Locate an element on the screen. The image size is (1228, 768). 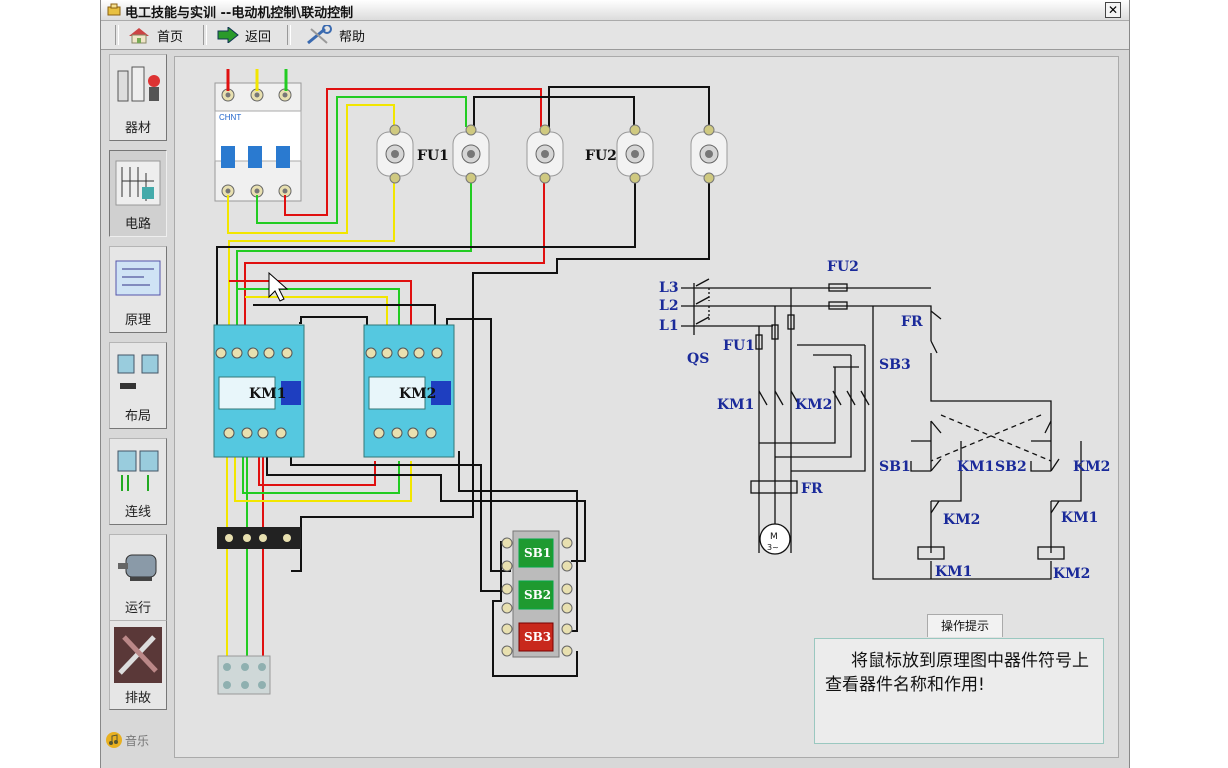
sb1-device-label: SB1 is located at coordinates (537, 553).